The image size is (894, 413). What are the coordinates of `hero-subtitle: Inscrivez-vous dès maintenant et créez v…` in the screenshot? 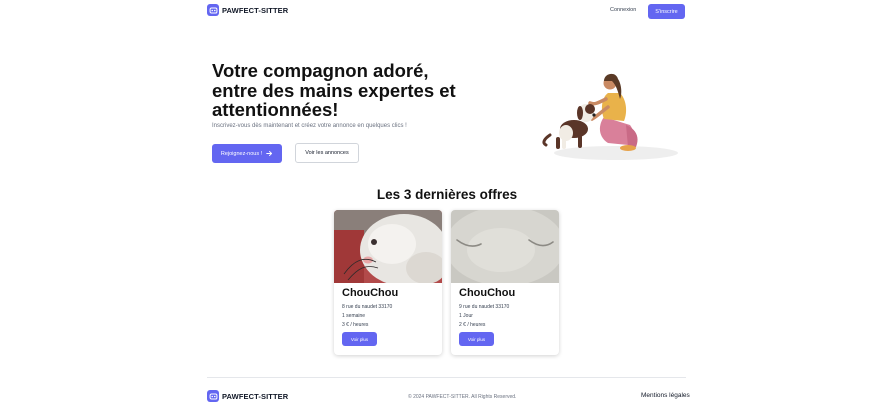 It's located at (309, 126).